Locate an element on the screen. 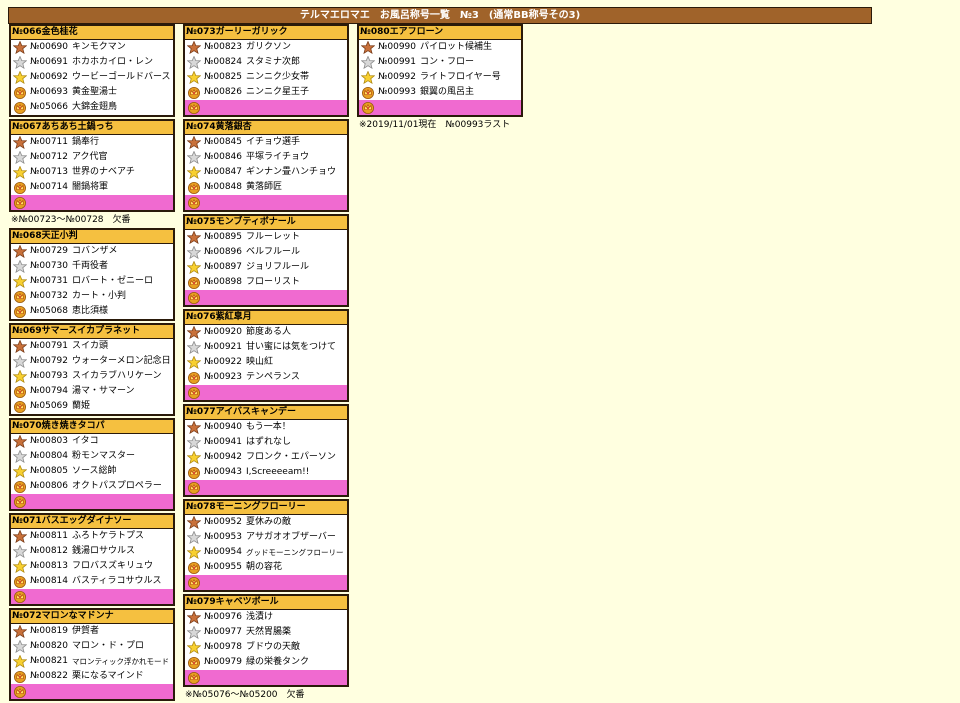 This screenshot has width=960, height=703. title-name: アク代官 is located at coordinates (90, 157).